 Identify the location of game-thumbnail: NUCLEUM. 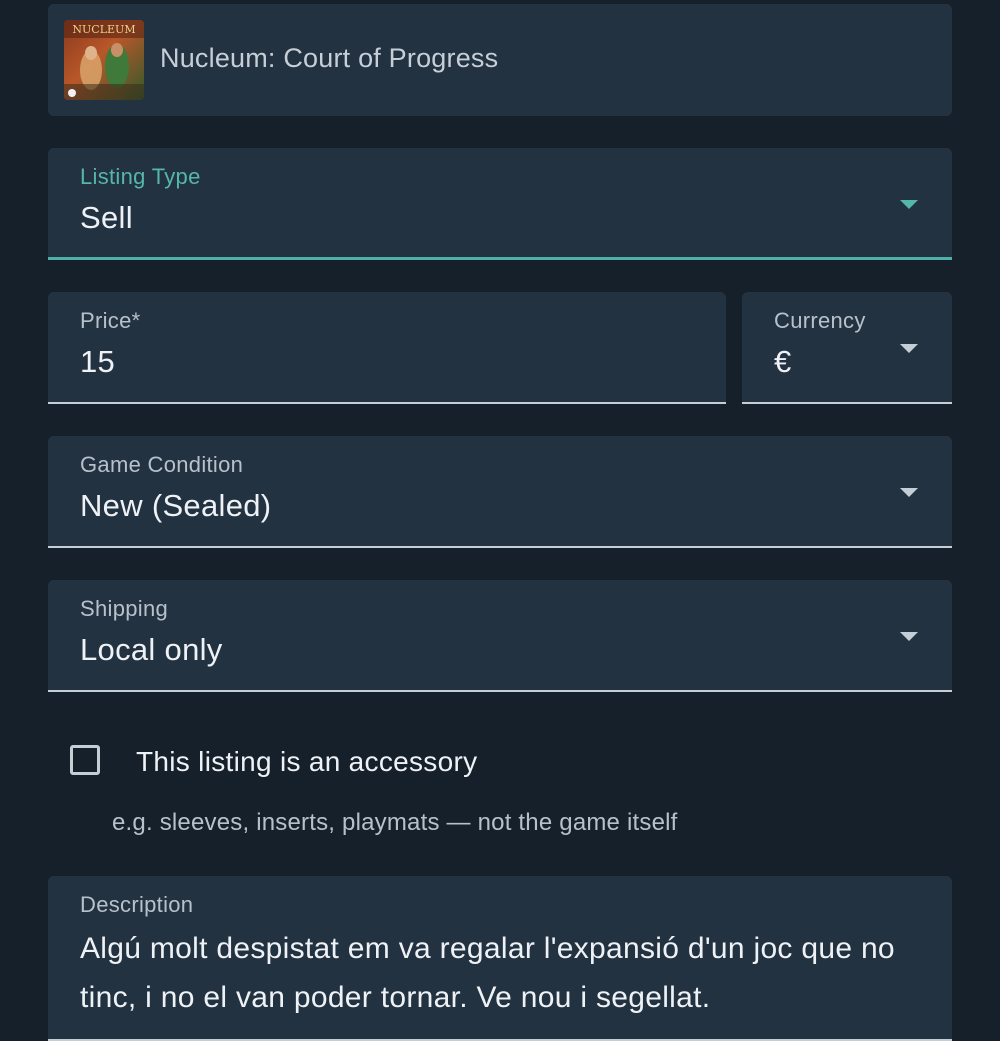
(104, 60).